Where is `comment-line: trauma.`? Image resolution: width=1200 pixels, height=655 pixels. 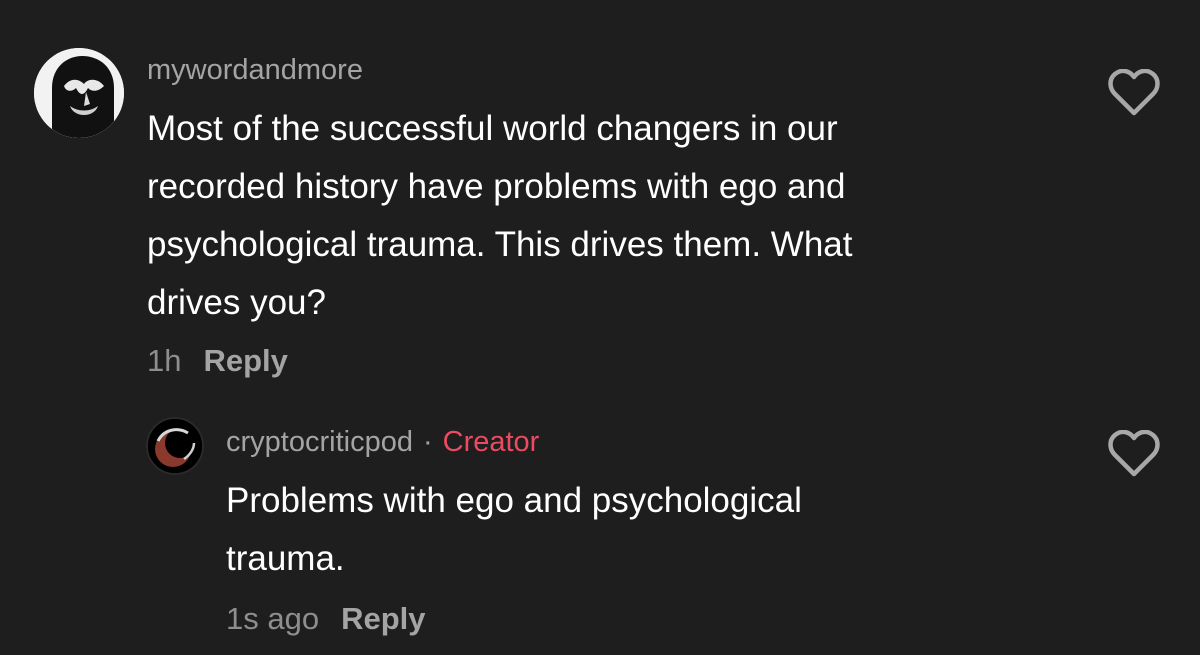
comment-line: trauma. is located at coordinates (285, 558).